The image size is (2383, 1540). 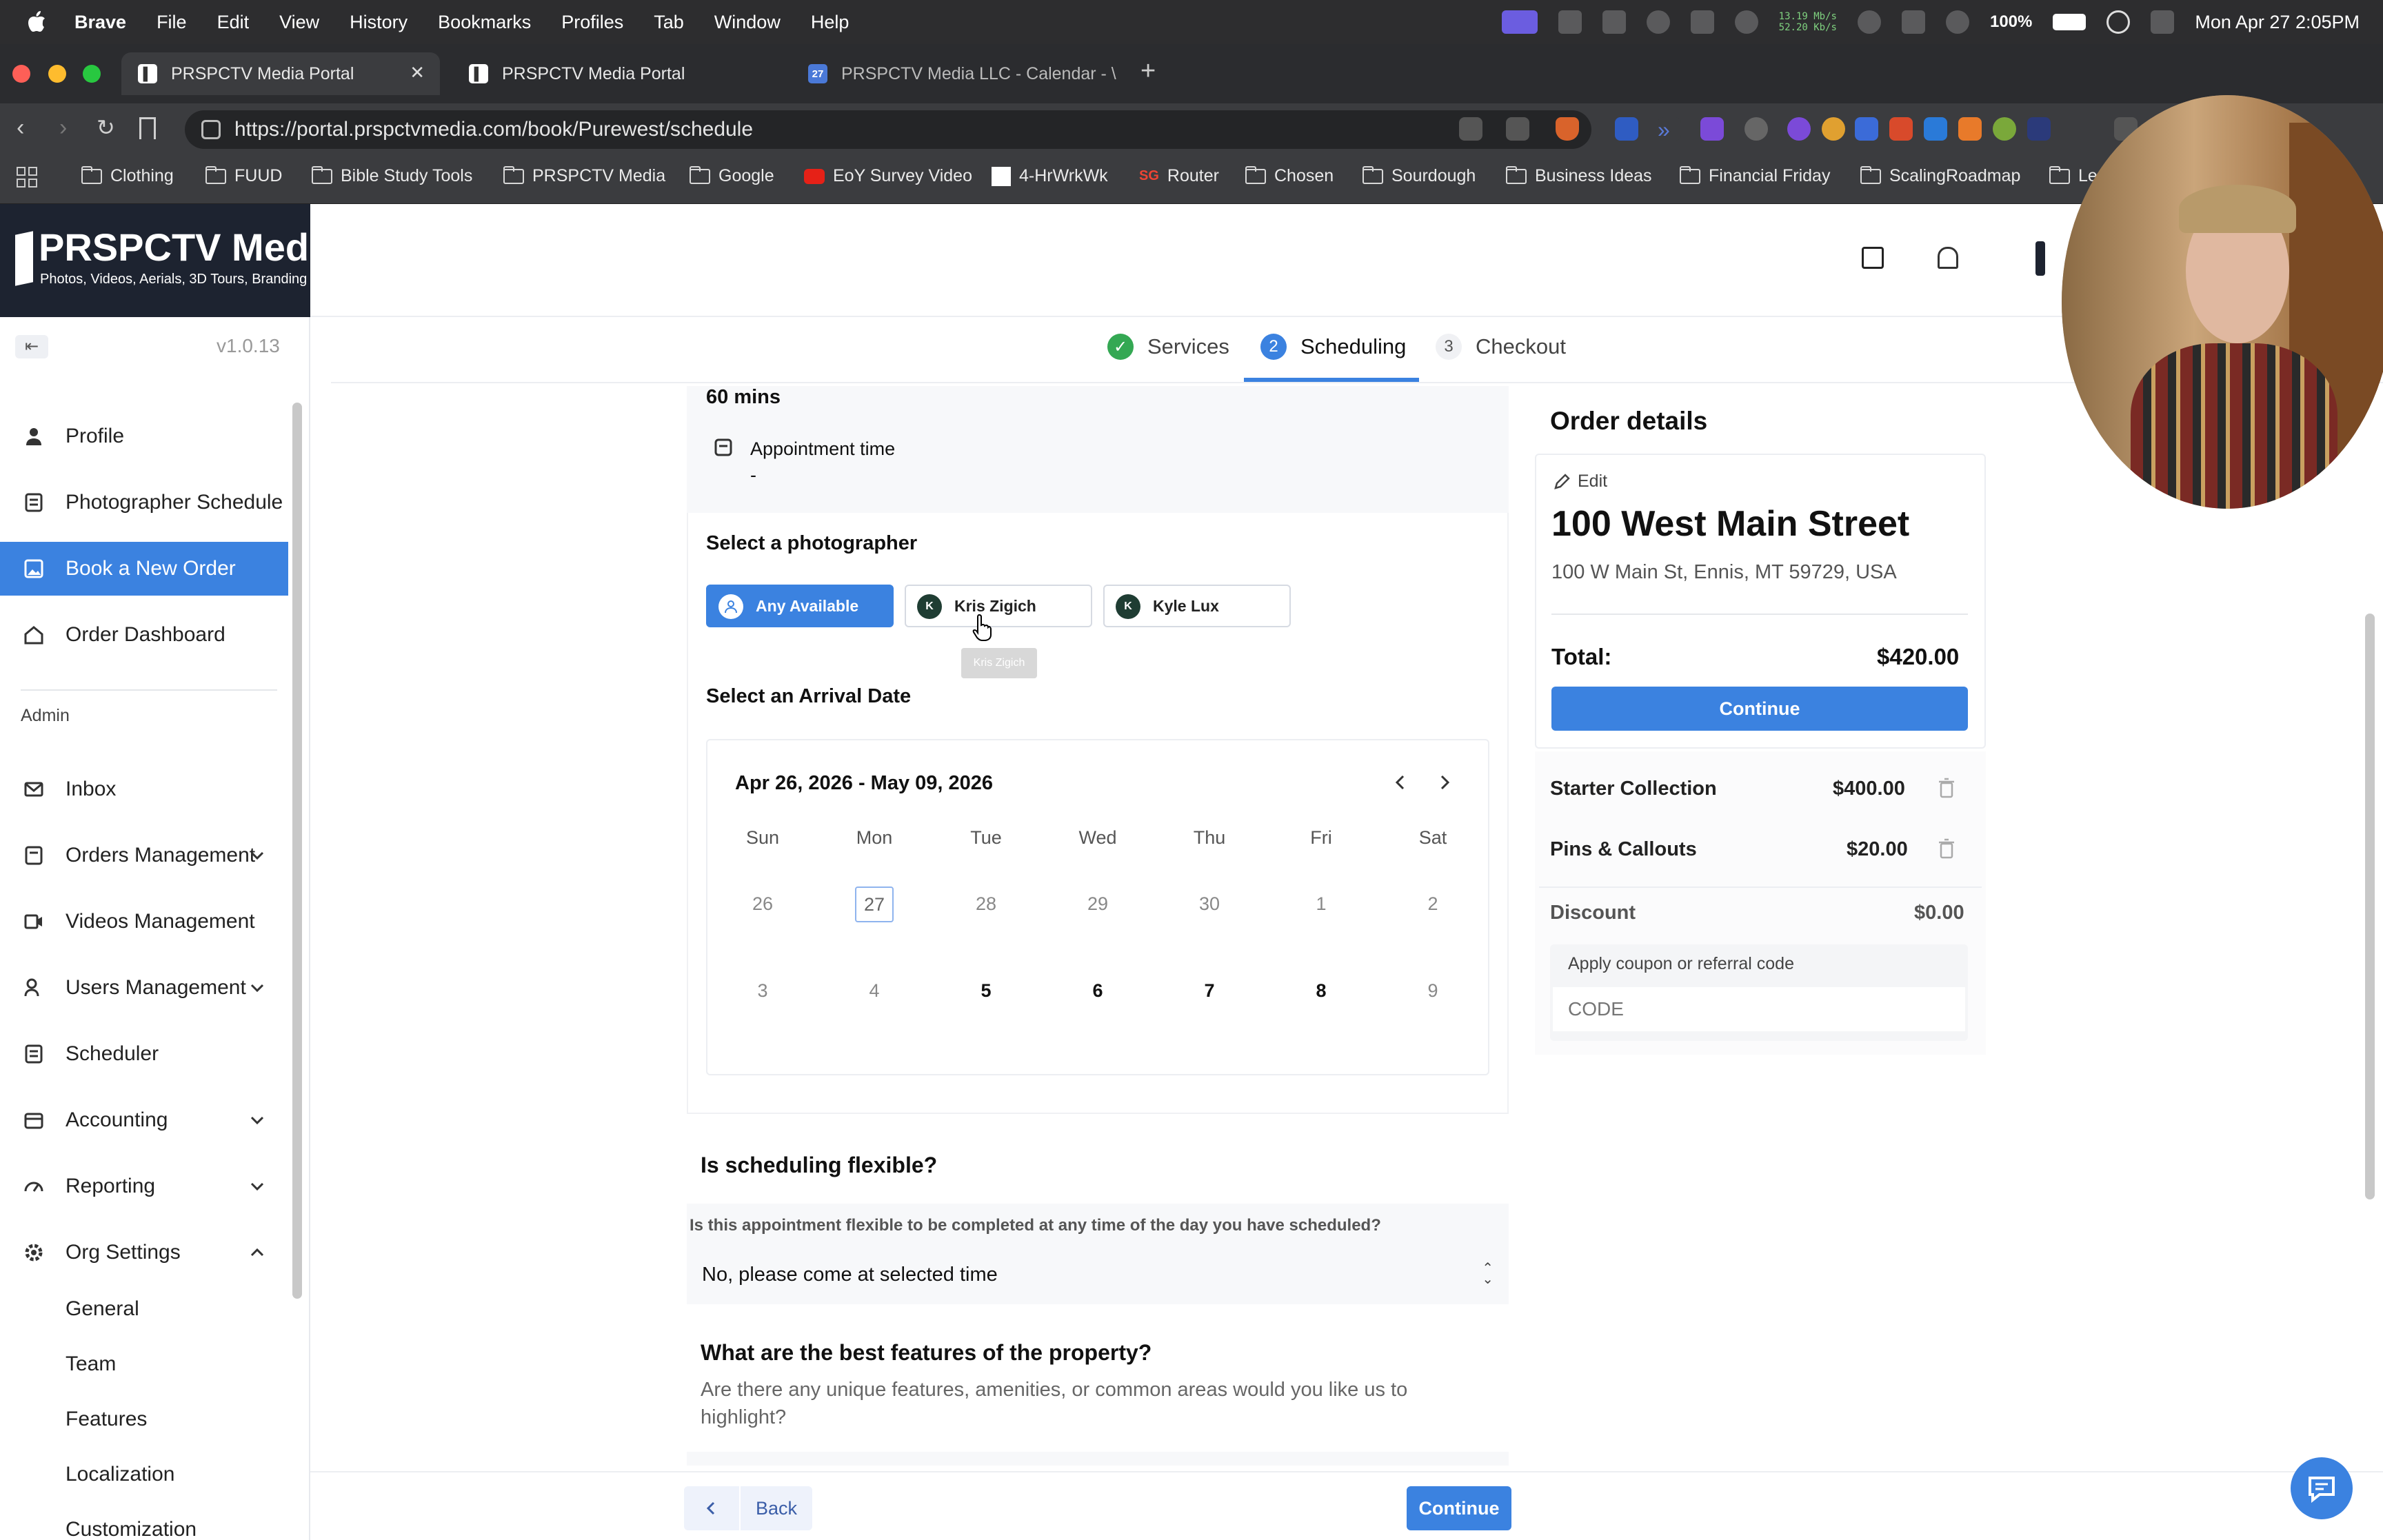 I want to click on collapse-sidebar-icon: ⇤, so click(x=31, y=347).